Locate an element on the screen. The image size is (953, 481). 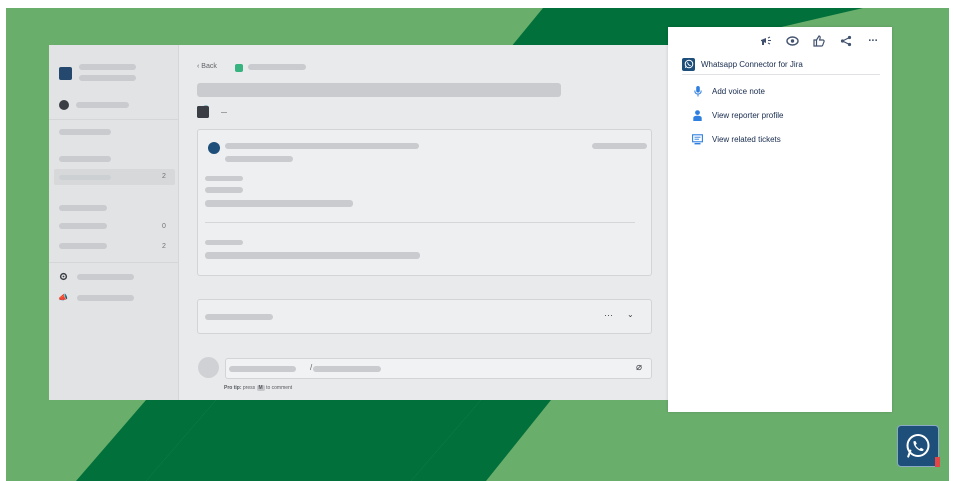
view-related-tickets-label: View related tickets is located at coordinates (746, 139).